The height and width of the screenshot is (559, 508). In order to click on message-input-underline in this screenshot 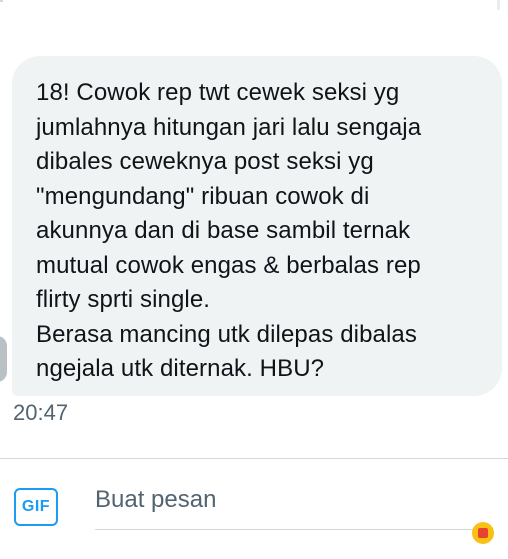, I will do `click(290, 529)`.